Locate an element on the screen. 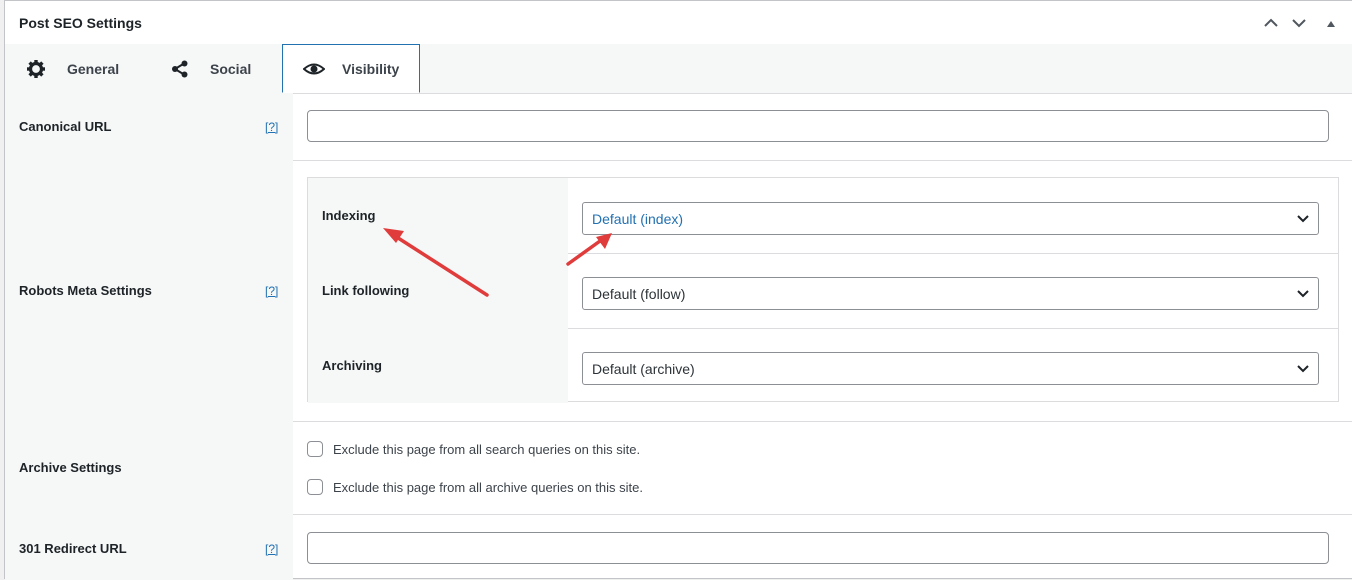 This screenshot has width=1352, height=580. tab-visibility-label: Visibility is located at coordinates (371, 68).